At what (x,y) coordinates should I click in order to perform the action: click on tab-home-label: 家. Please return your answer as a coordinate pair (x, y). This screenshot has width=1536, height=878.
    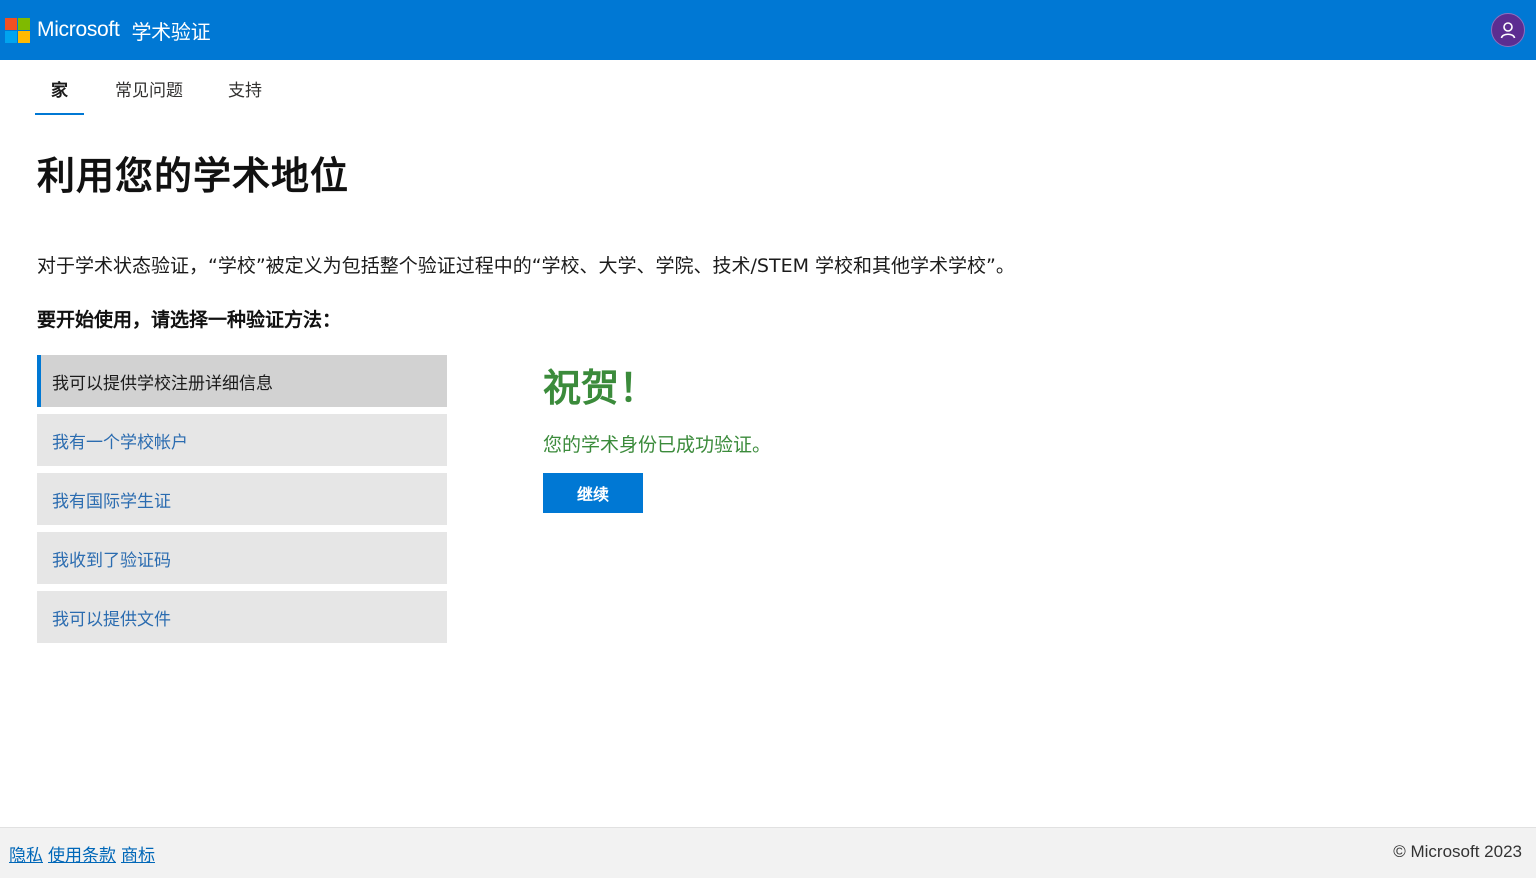
    Looking at the image, I should click on (59, 91).